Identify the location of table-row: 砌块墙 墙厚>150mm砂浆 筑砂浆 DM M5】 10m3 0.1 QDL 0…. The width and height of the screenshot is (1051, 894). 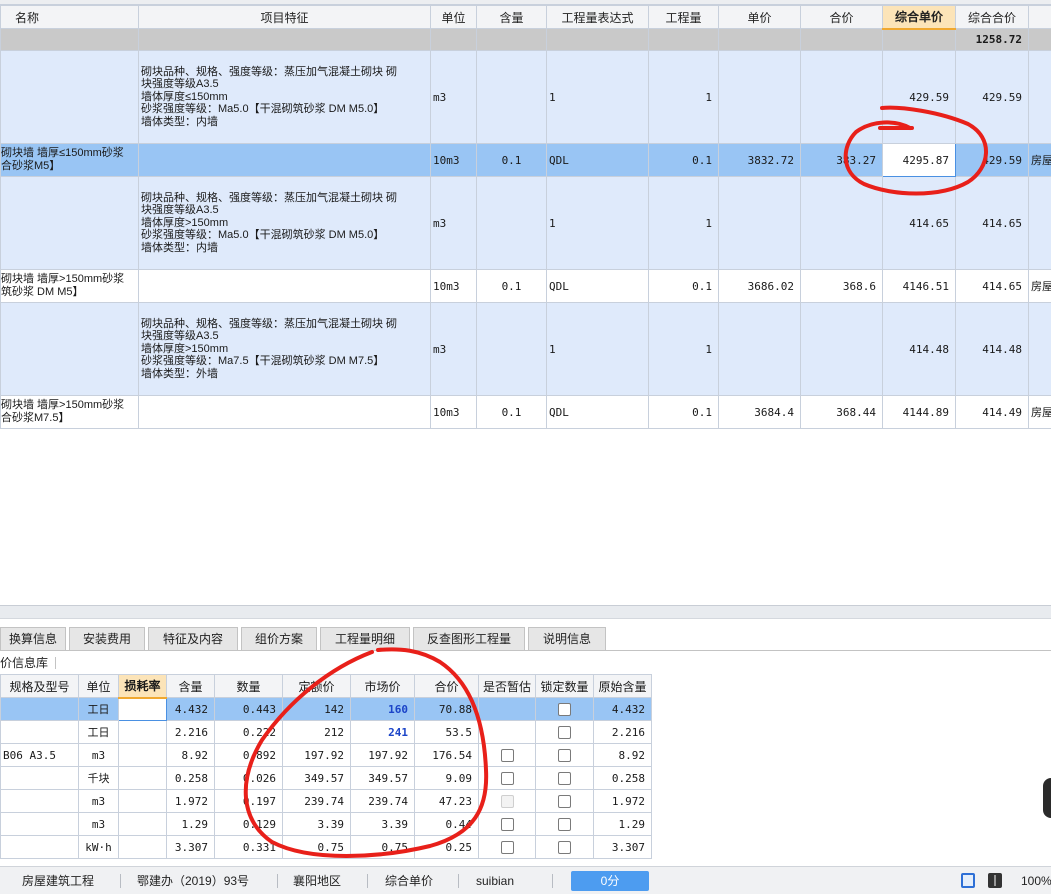
(525, 286).